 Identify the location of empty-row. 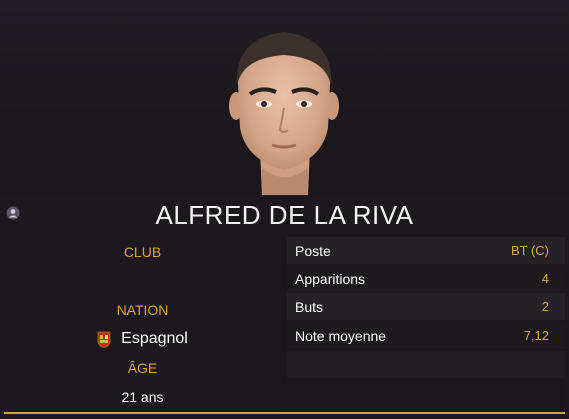
(426, 364).